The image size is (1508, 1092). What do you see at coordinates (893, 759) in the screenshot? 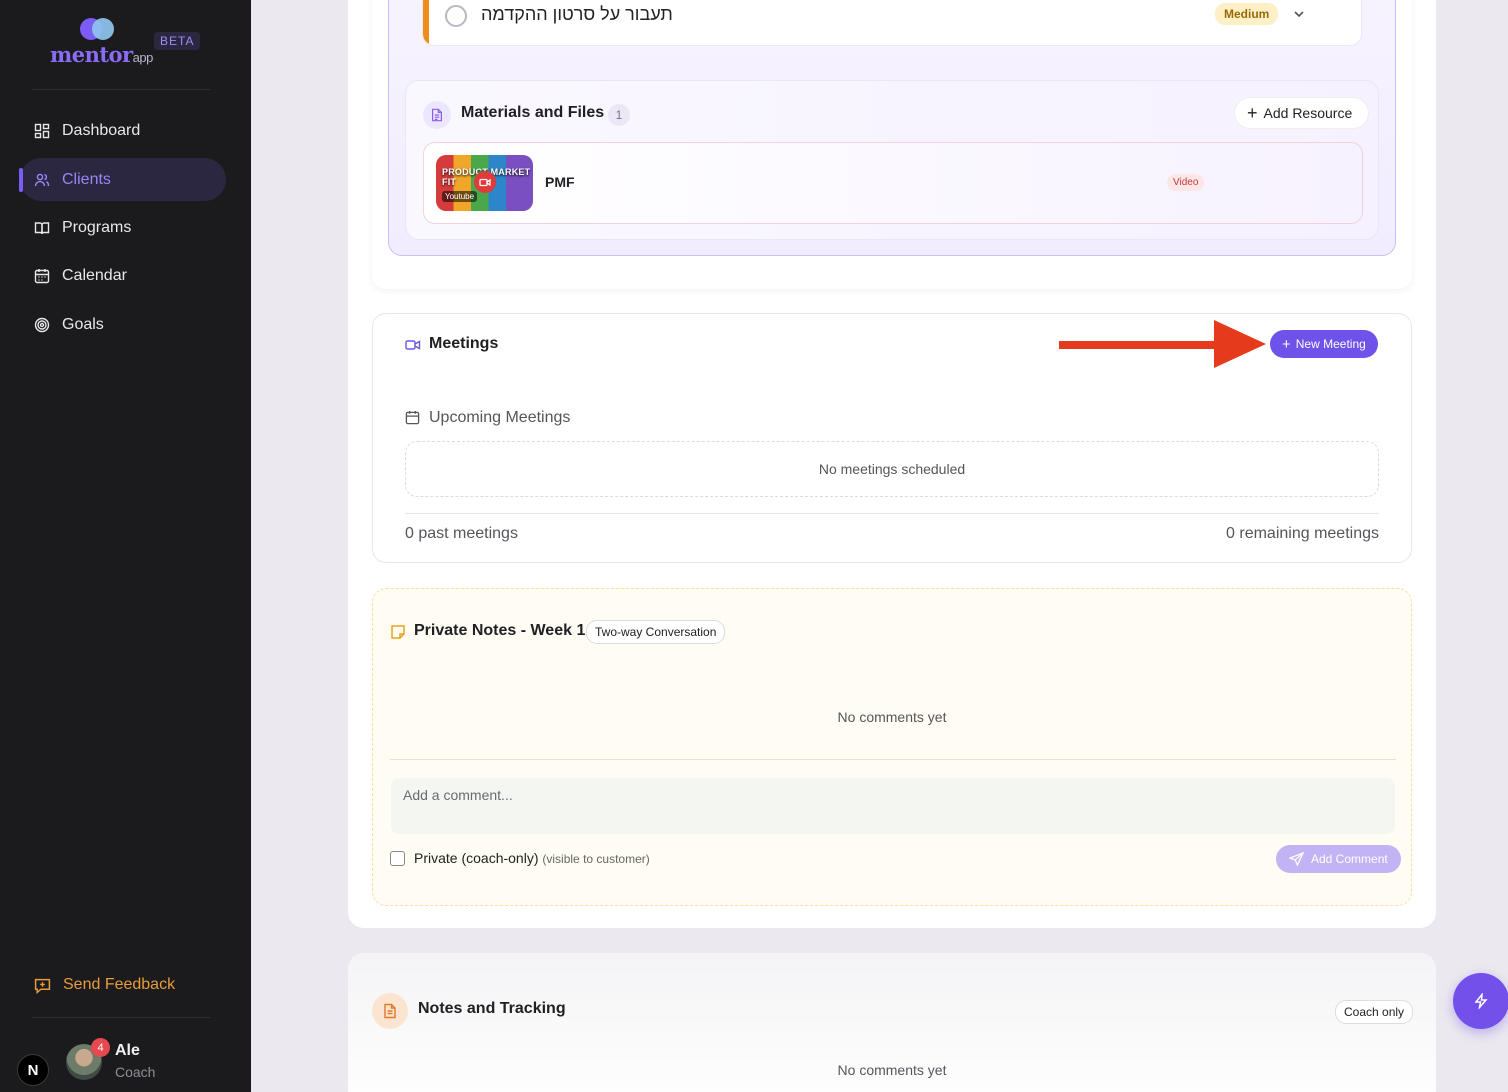
I see `comments-divider` at bounding box center [893, 759].